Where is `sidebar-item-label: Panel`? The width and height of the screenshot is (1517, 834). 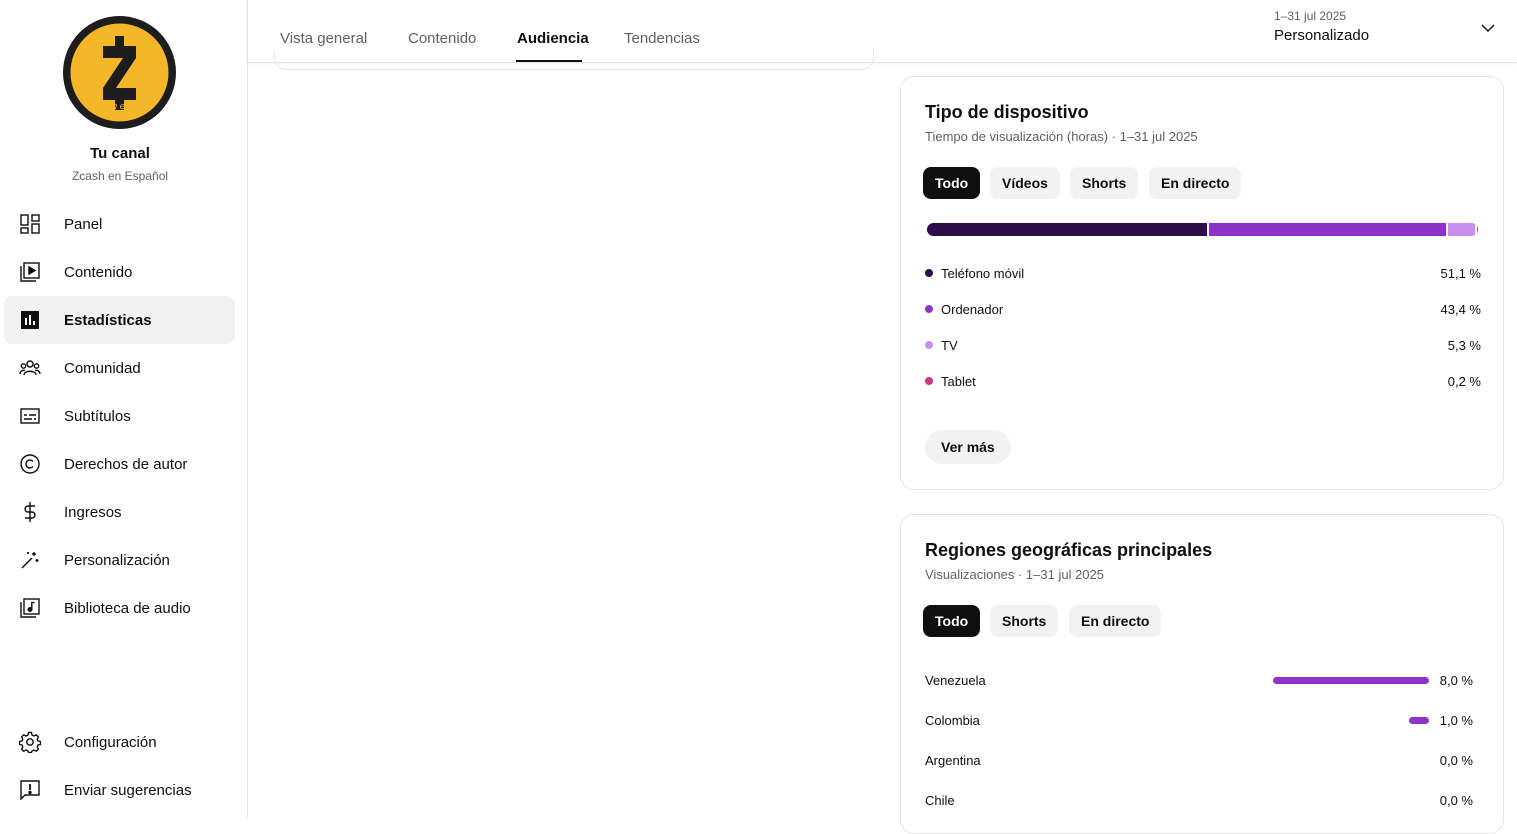 sidebar-item-label: Panel is located at coordinates (83, 224).